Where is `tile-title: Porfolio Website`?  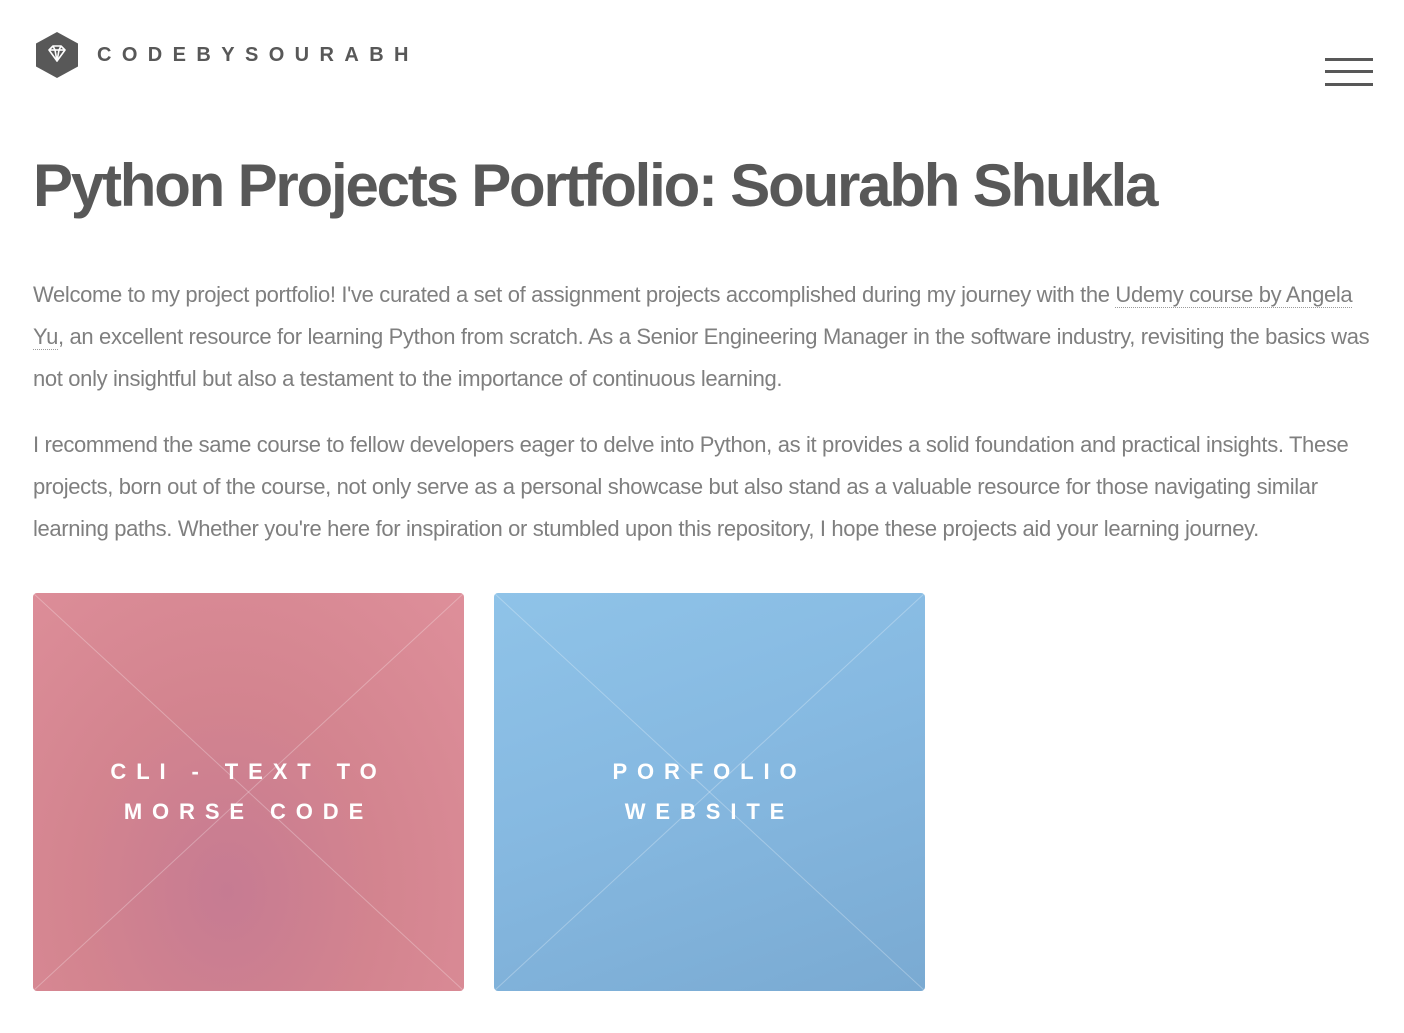
tile-title: Porfolio Website is located at coordinates (709, 791).